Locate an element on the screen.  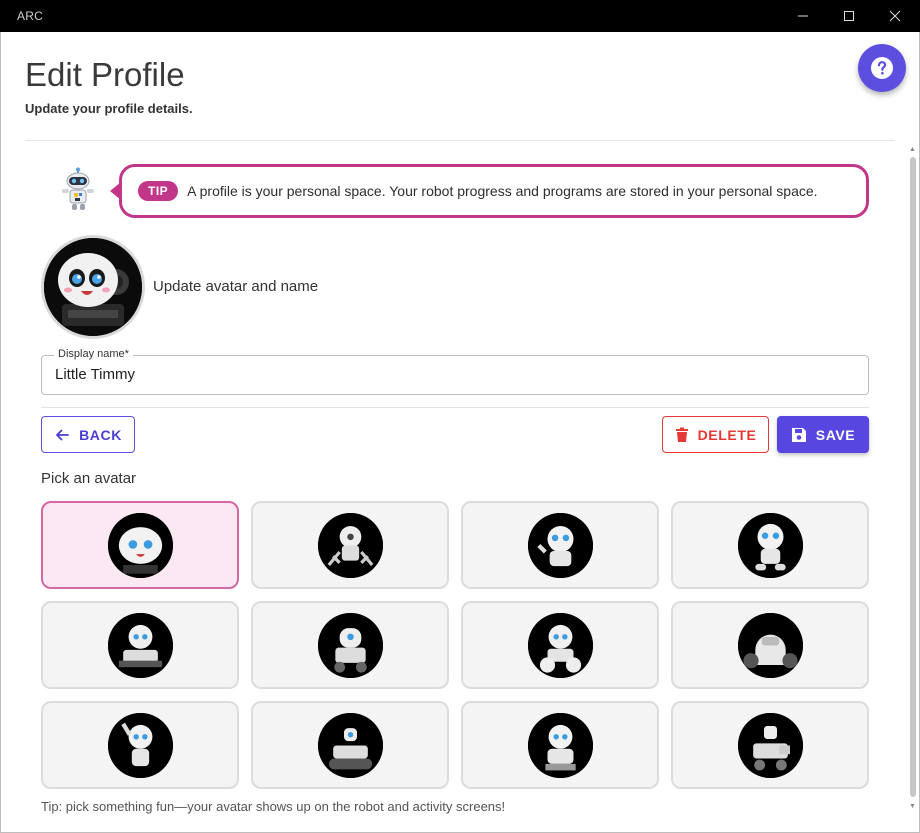
window-title: ARC is located at coordinates (30, 16).